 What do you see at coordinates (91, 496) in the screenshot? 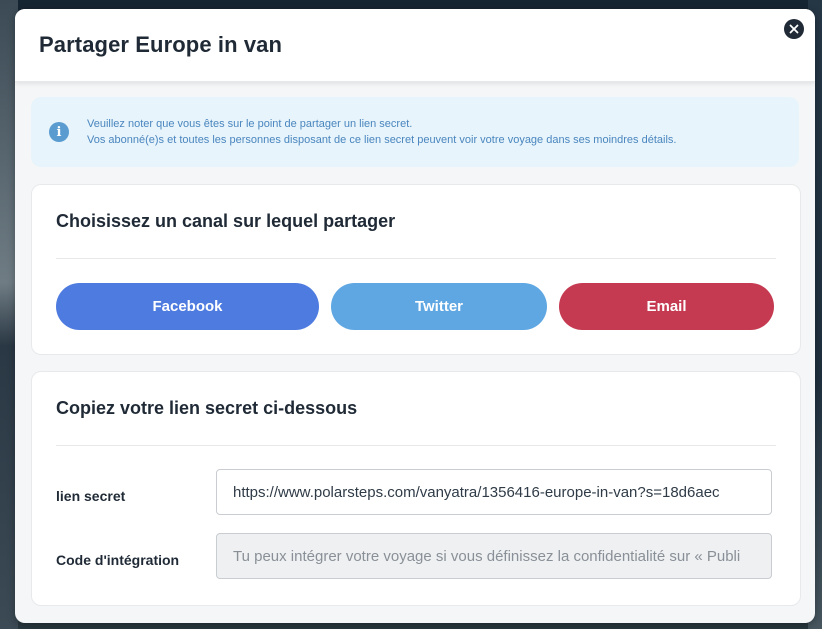
I see `secret-link-label: lien secret` at bounding box center [91, 496].